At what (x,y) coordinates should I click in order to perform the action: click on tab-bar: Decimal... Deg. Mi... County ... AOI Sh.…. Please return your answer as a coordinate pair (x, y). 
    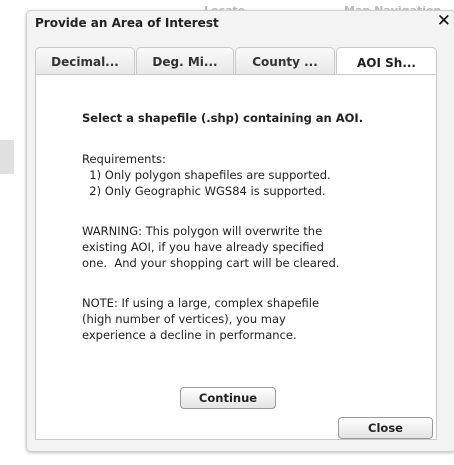
    Looking at the image, I should click on (244, 62).